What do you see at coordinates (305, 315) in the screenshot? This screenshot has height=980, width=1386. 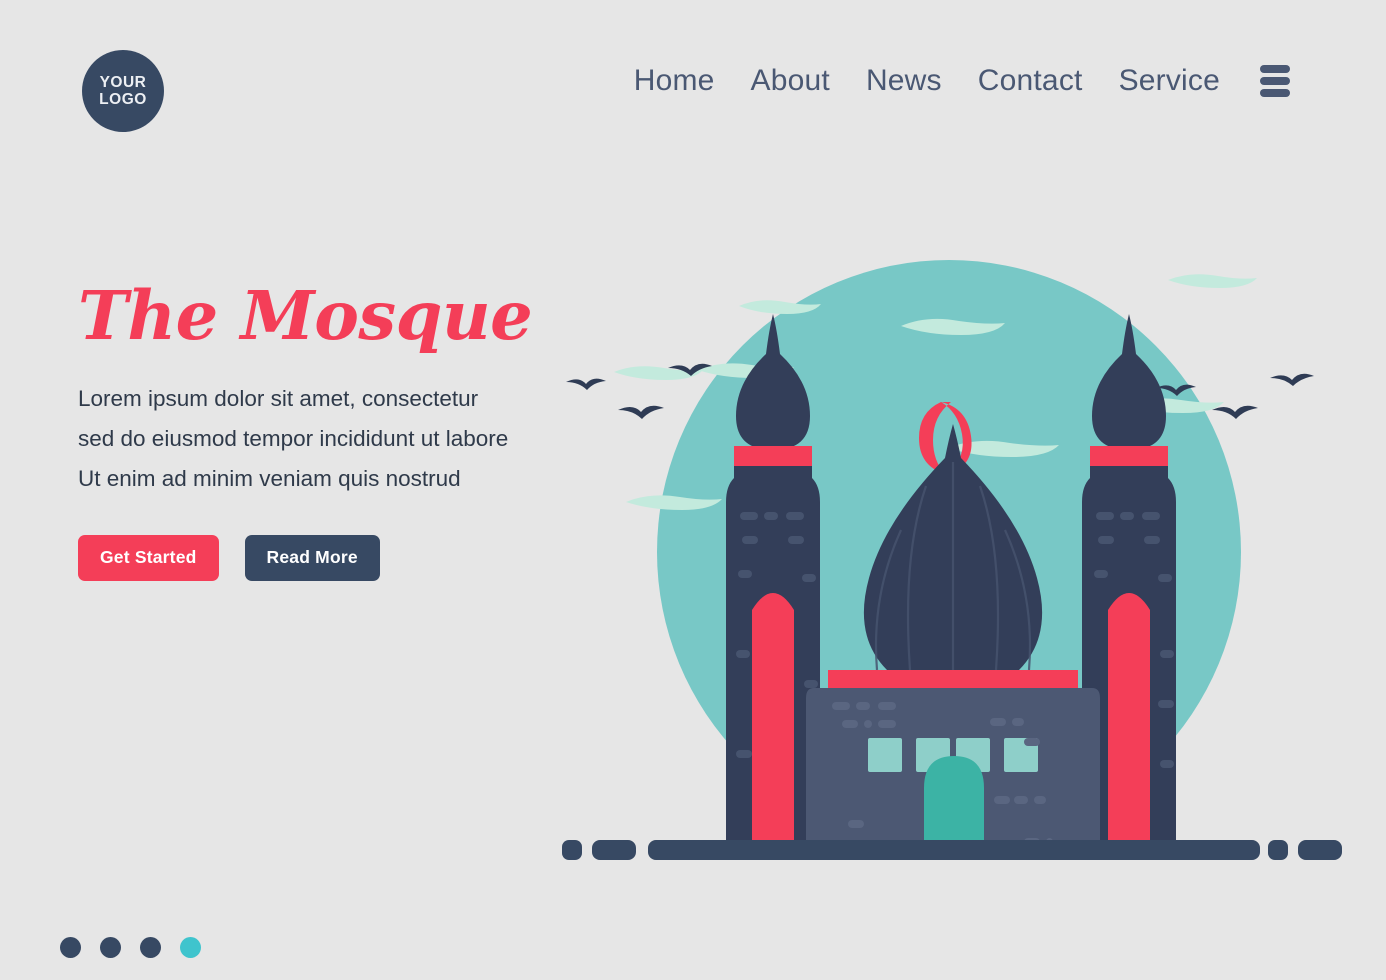 I see `page-title: The Mosque` at bounding box center [305, 315].